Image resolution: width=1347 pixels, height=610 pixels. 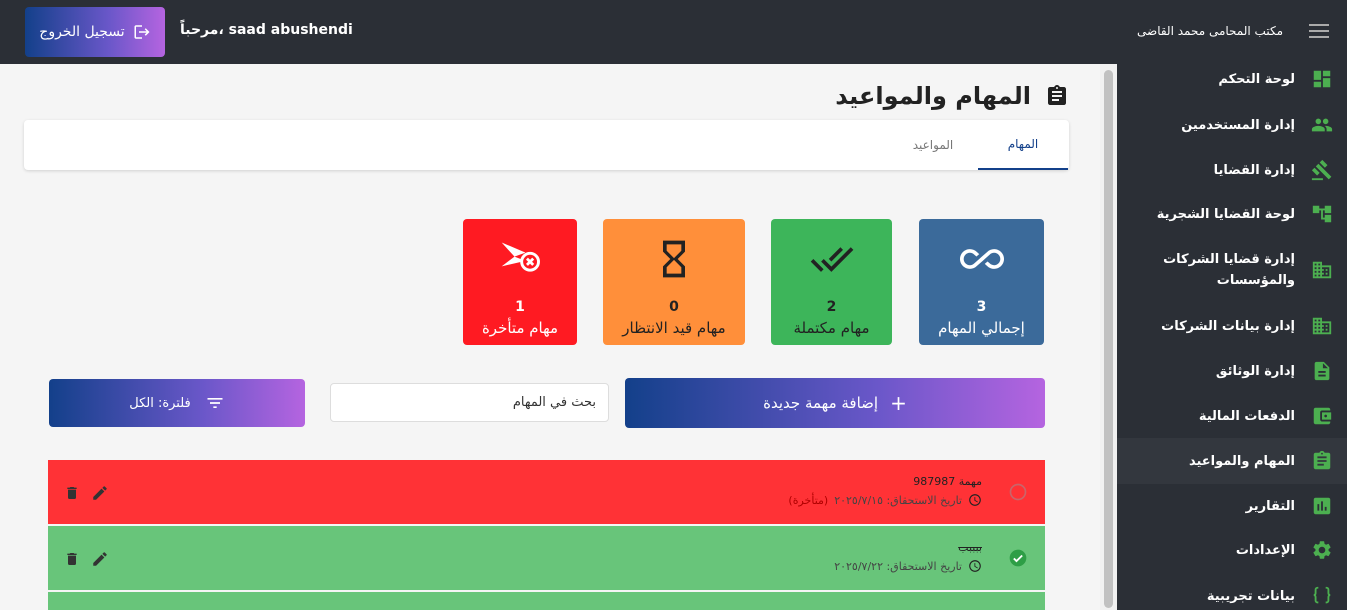 What do you see at coordinates (1250, 596) in the screenshot?
I see `sidebar-item-label: بيانات تجريبية` at bounding box center [1250, 596].